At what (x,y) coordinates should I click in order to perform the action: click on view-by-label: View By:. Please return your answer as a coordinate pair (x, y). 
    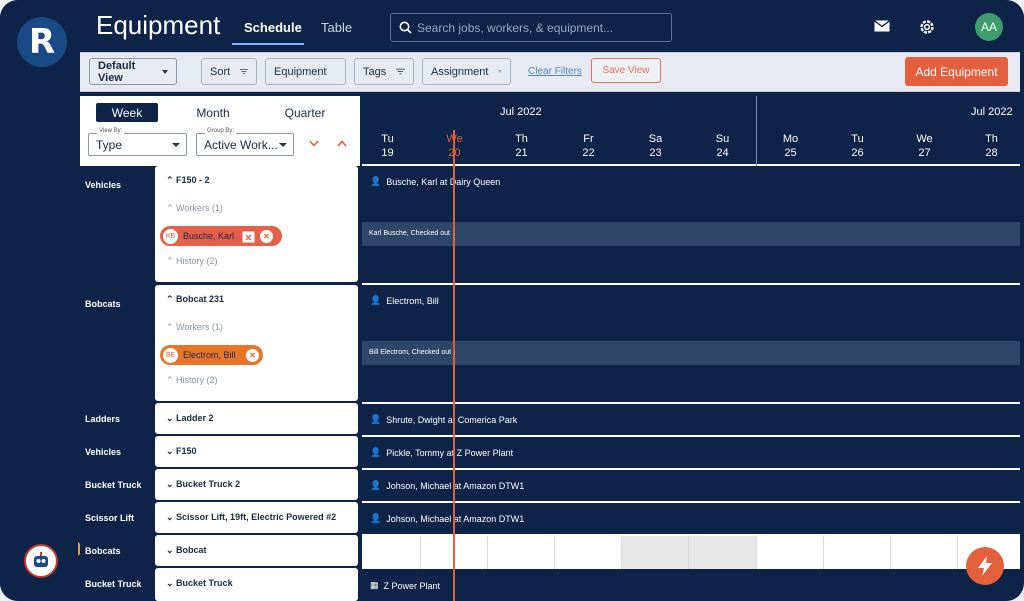
    Looking at the image, I should click on (111, 131).